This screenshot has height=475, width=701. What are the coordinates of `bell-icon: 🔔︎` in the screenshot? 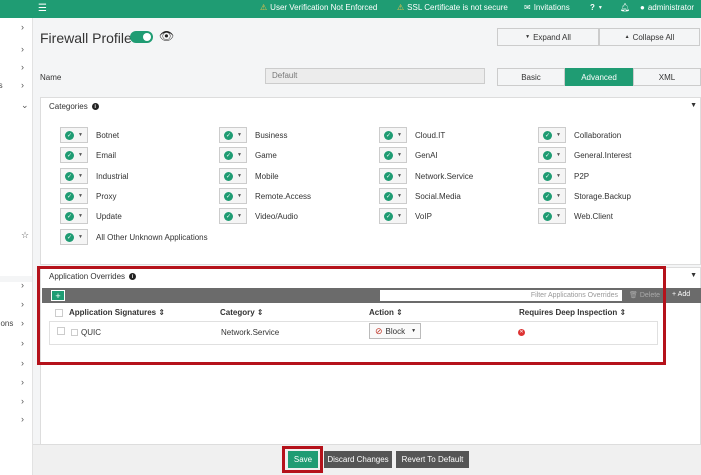 It's located at (625, 7).